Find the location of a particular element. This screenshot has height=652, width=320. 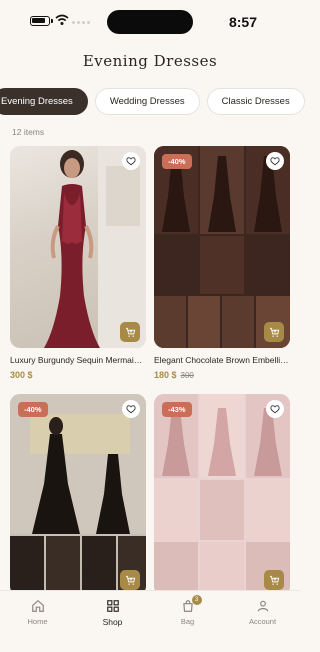

current-price: 180 $ is located at coordinates (165, 375).